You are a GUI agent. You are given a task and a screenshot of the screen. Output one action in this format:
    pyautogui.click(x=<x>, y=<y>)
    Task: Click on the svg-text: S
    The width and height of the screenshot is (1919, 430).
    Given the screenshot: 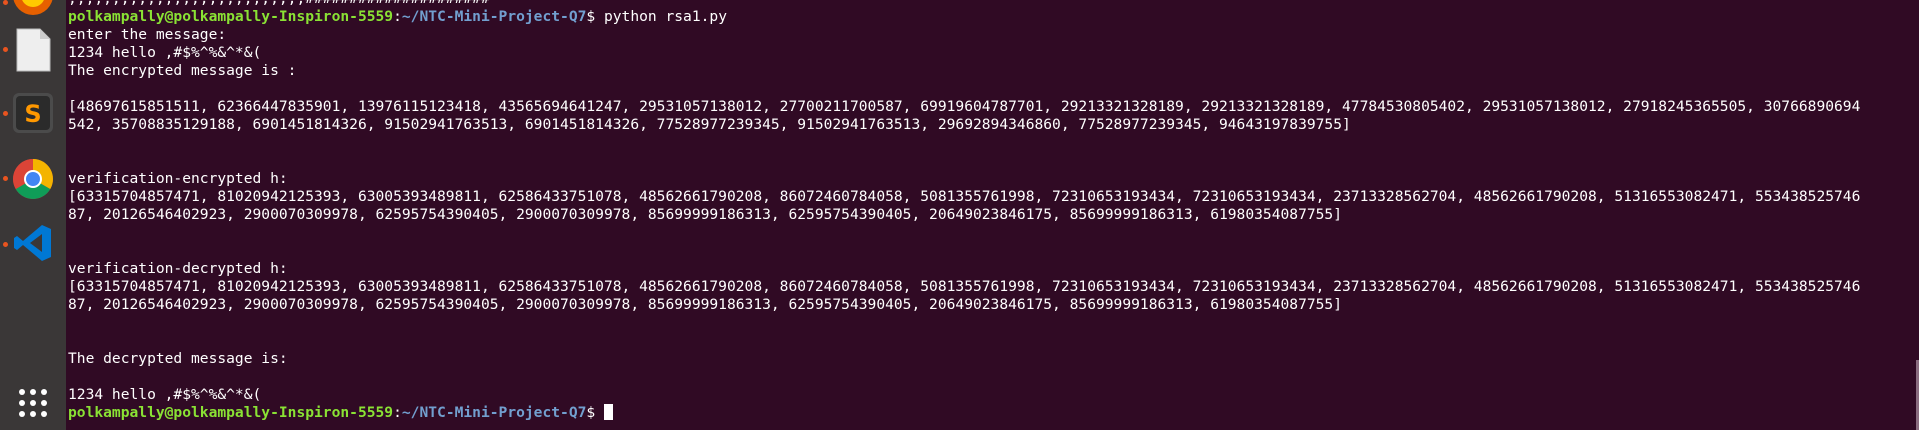 What is the action you would take?
    pyautogui.click(x=32, y=114)
    